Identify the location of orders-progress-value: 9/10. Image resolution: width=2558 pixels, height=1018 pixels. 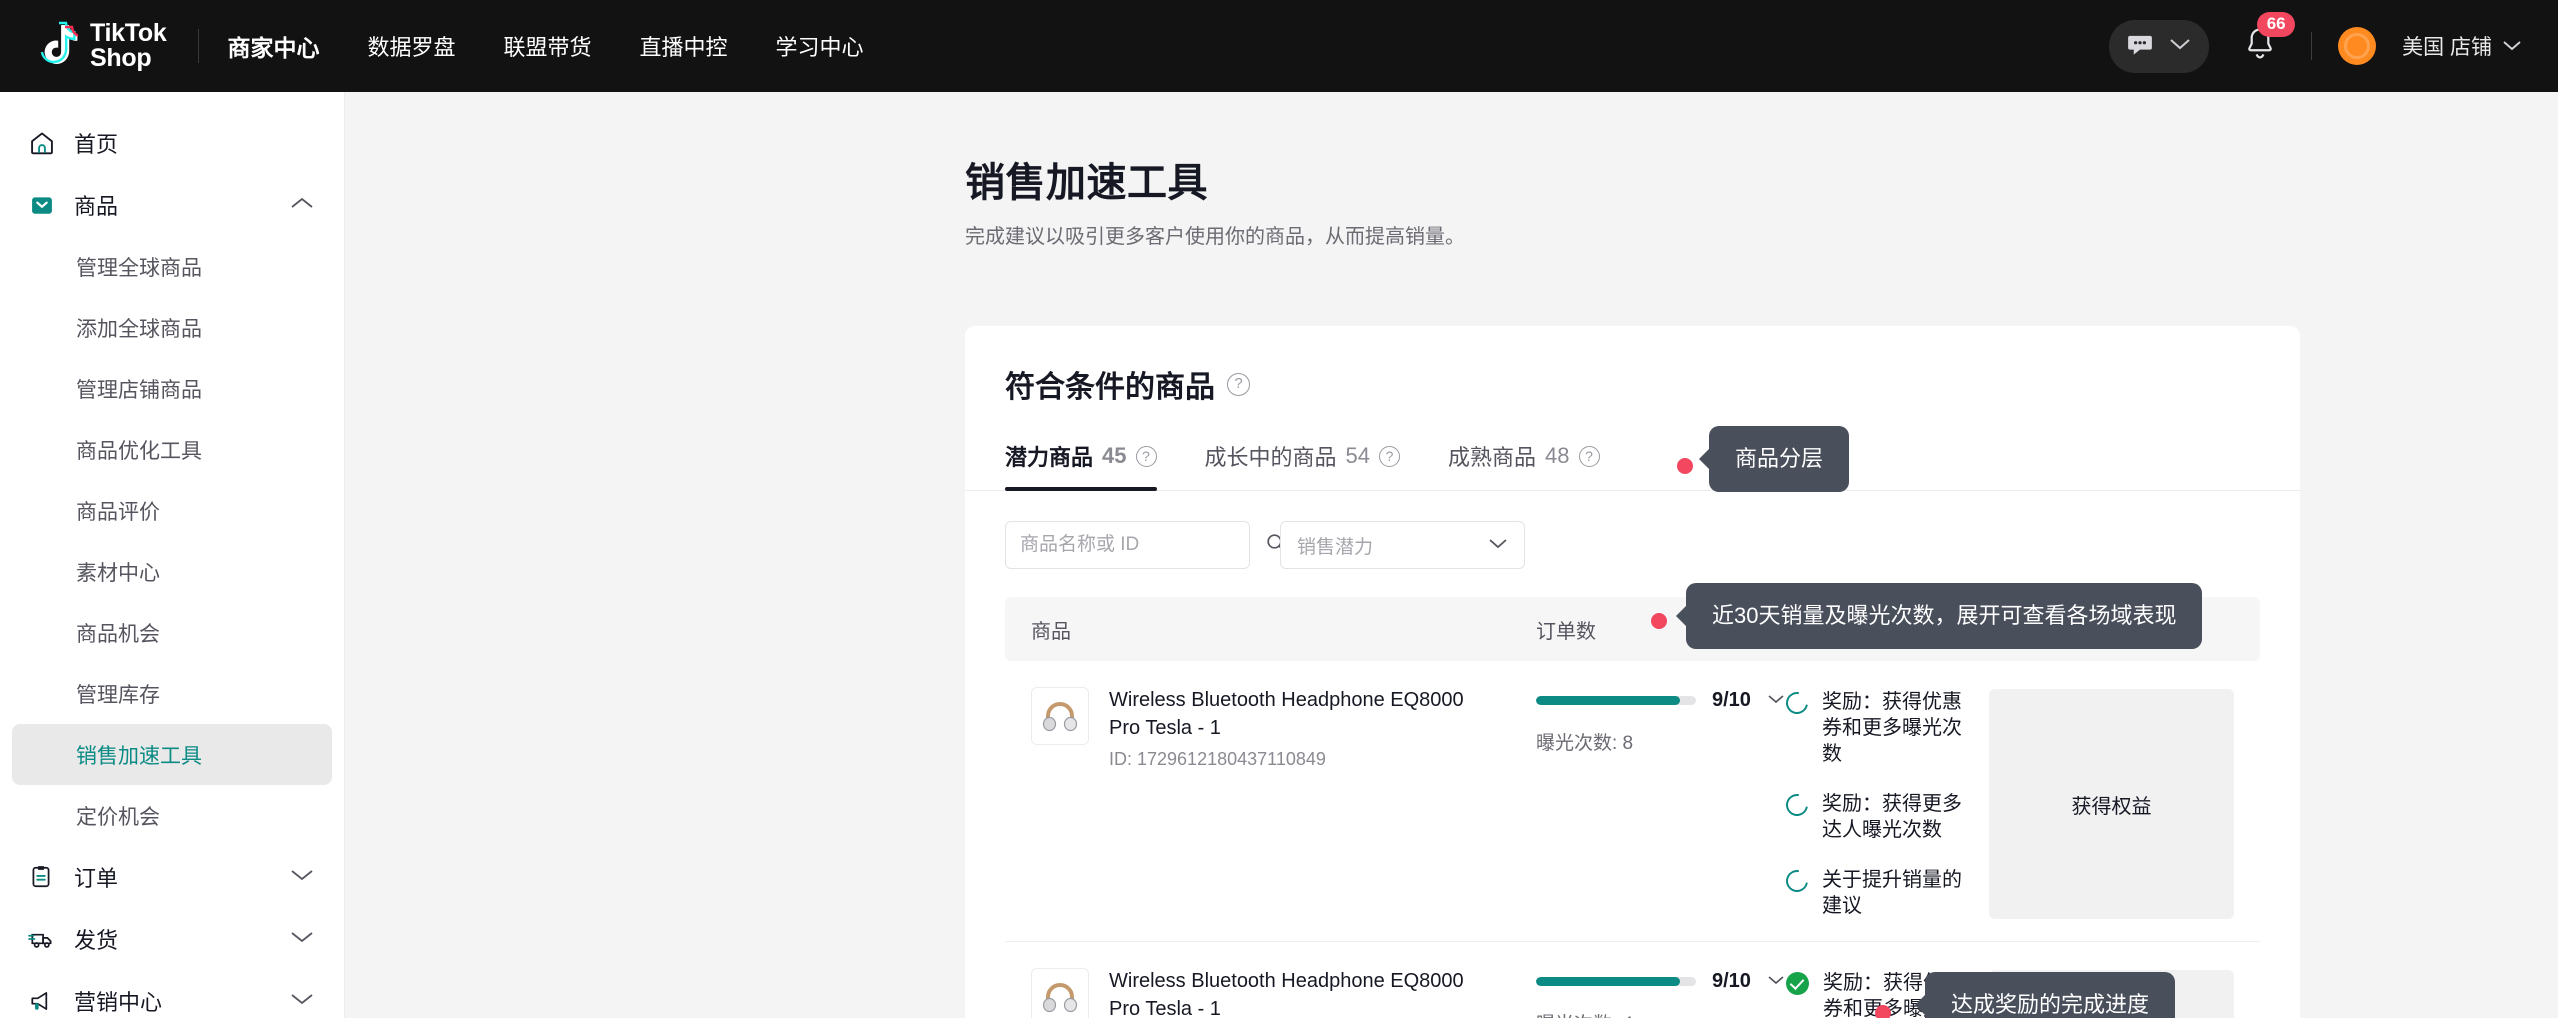
(1731, 700).